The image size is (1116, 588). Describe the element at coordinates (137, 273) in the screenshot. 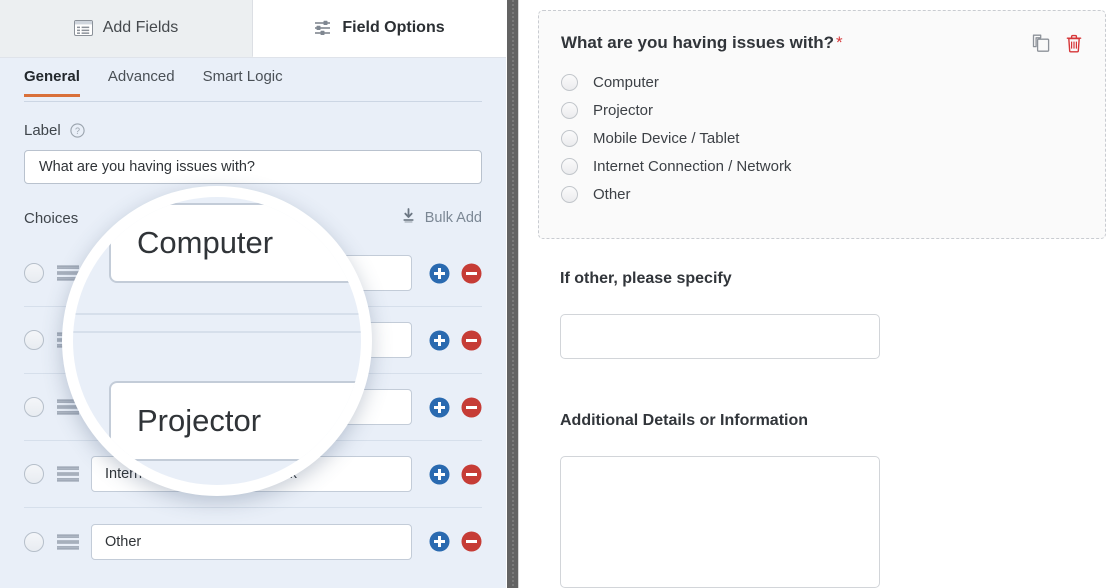

I see `choice-input-value: Computer` at that location.